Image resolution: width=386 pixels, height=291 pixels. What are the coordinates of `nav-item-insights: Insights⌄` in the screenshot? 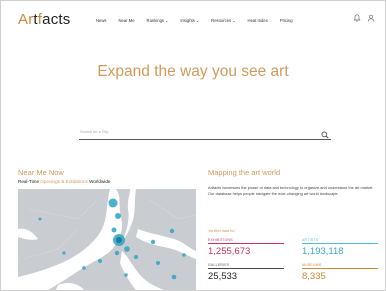 It's located at (189, 20).